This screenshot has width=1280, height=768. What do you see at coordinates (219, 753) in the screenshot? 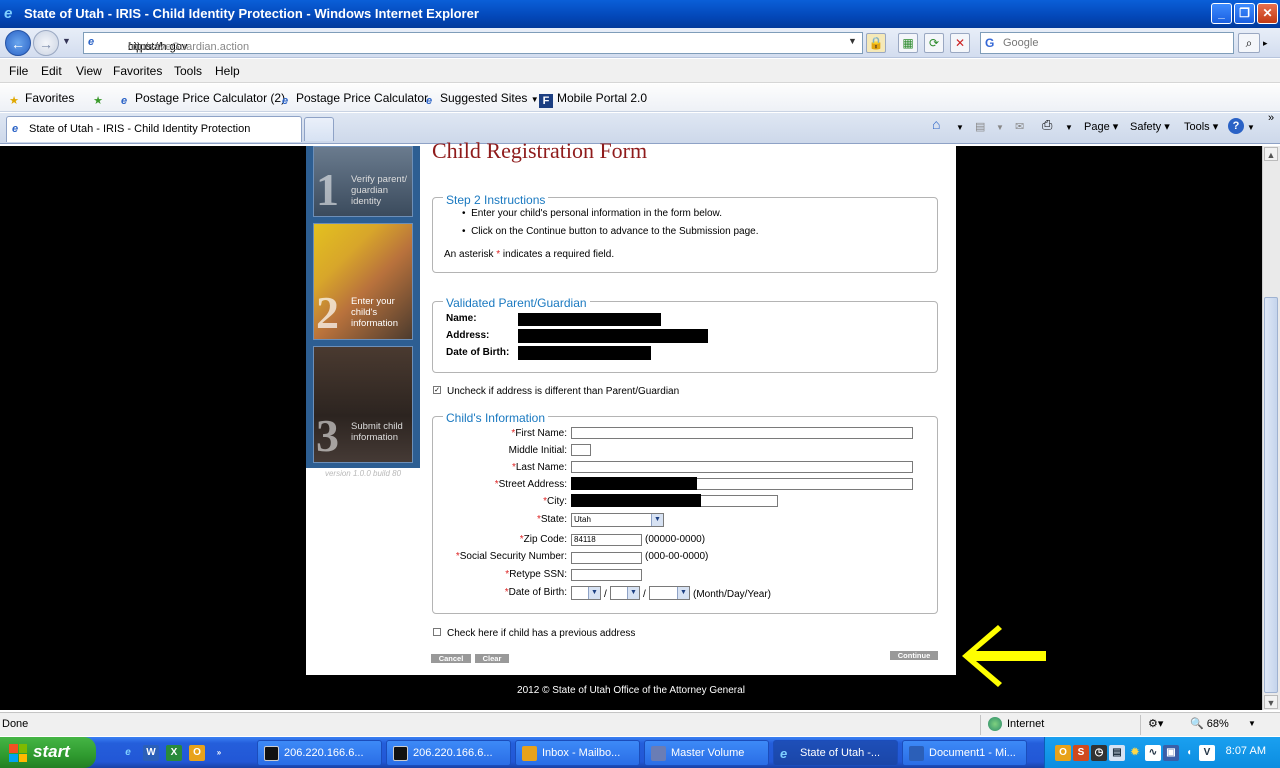
I see `quicklaunch-more-icon: »` at bounding box center [219, 753].